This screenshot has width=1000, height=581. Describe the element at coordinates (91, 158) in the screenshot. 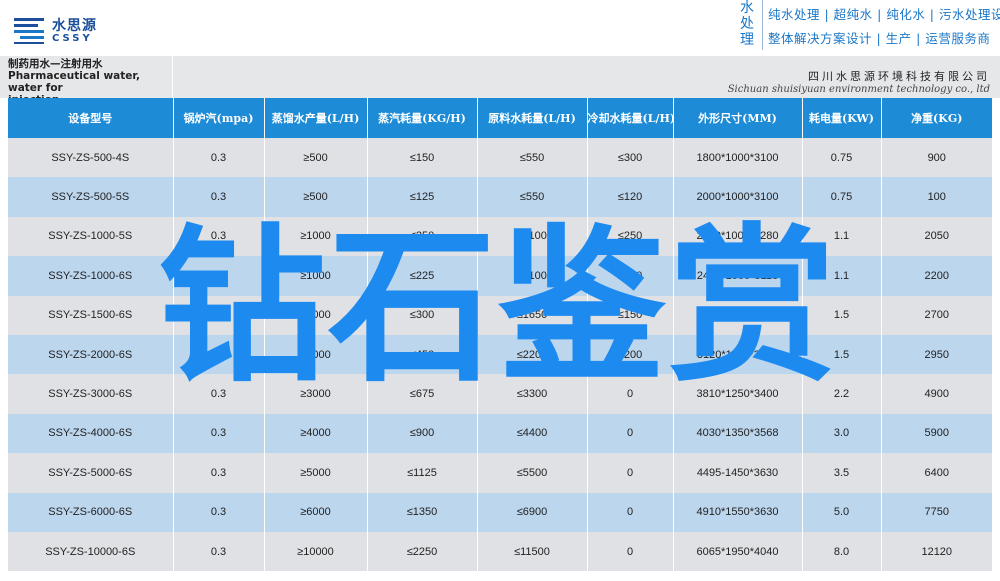

I see `cell-model: SSY-ZS-500-4S` at that location.